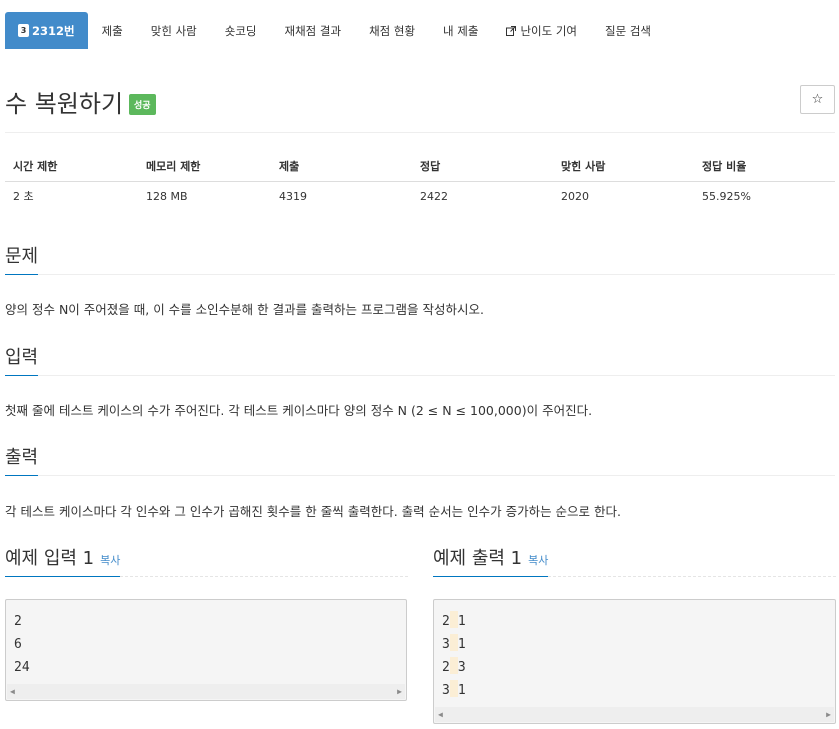  What do you see at coordinates (634, 667) in the screenshot?
I see `sample-output-line: 23` at bounding box center [634, 667].